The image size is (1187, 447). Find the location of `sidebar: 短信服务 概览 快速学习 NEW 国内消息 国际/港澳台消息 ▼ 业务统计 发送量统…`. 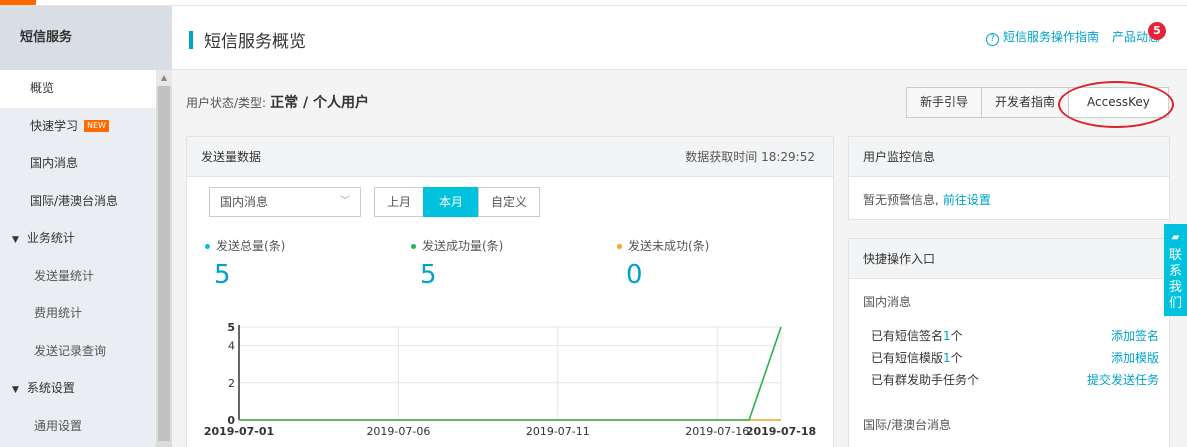

sidebar: 短信服务 概览 快速学习 NEW 国内消息 国际/港澳台消息 ▼ 业务统计 发送量统… is located at coordinates (86, 226).